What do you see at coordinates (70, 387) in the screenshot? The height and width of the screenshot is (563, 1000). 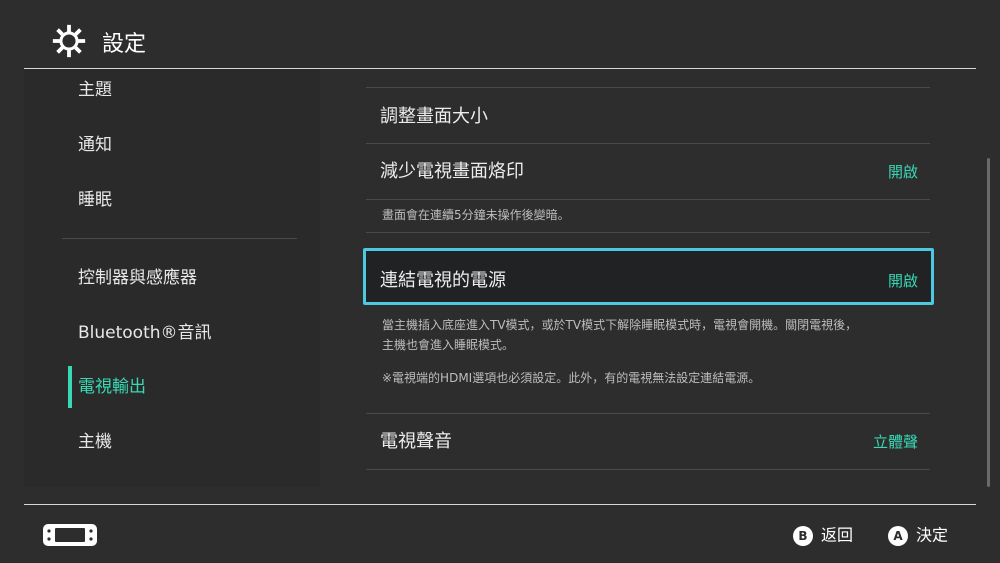 I see `sidebar-active-indicator` at bounding box center [70, 387].